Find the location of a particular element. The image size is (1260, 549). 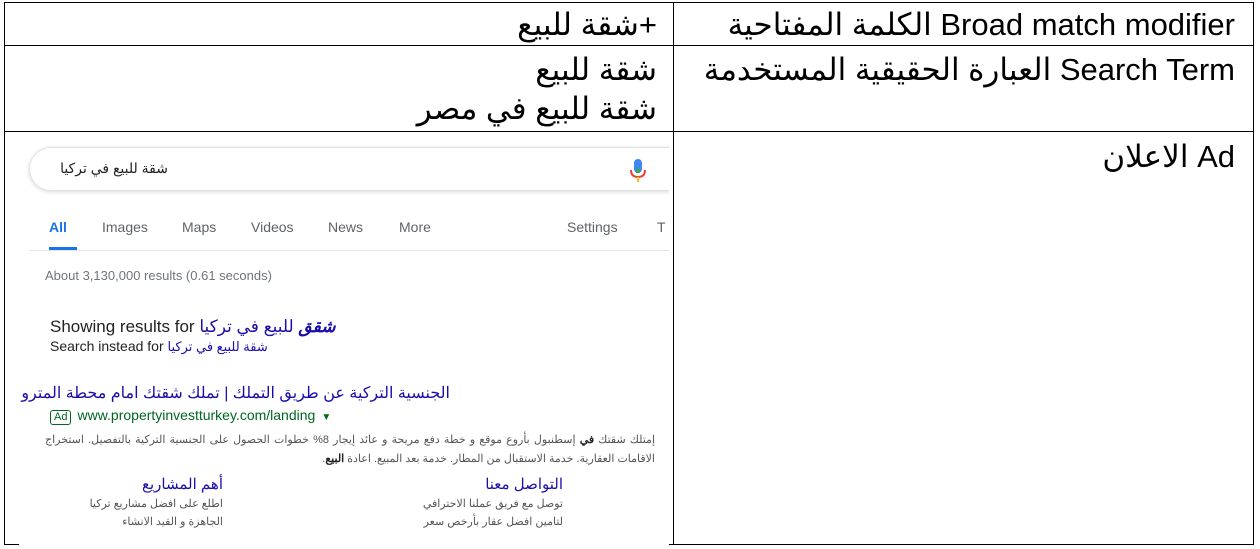

search-query: شقة للبيع في تركيا is located at coordinates (114, 168).